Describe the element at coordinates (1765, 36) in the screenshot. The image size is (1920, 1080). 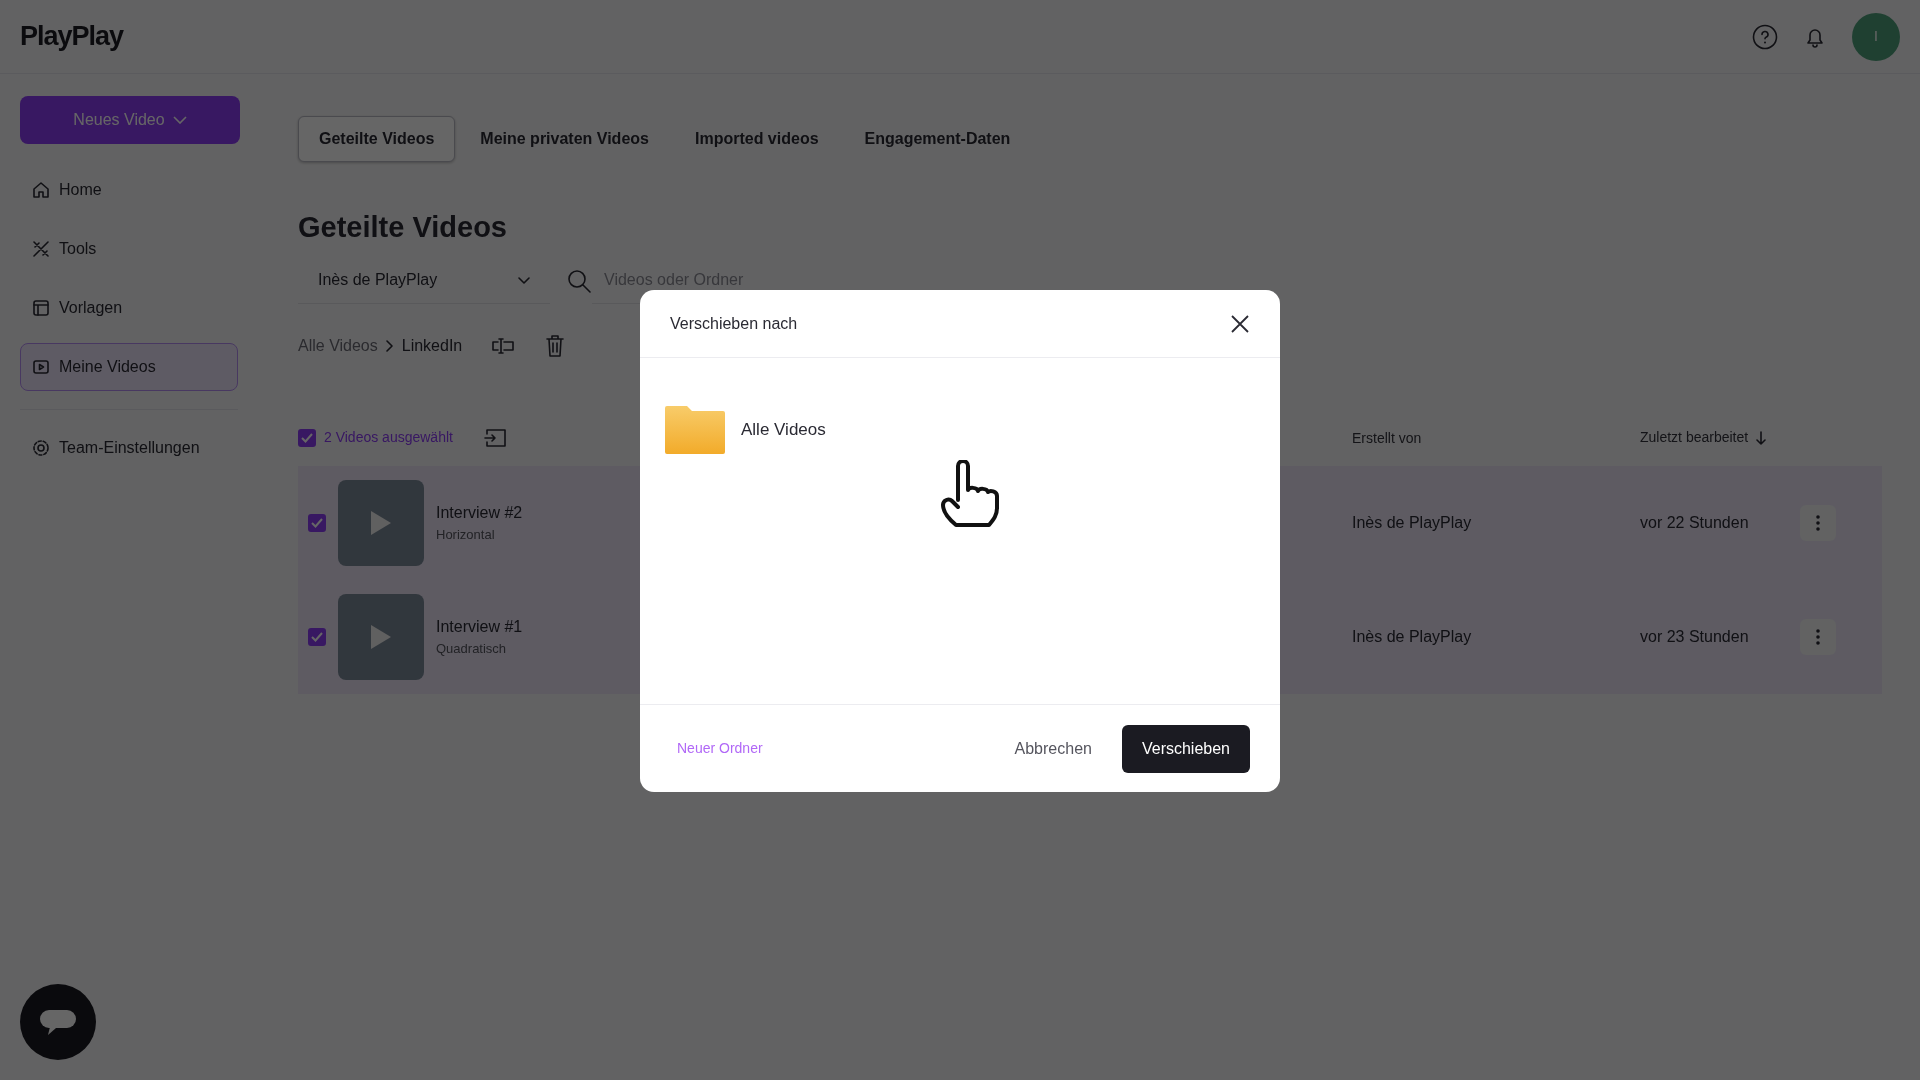
I see `help-icon` at that location.